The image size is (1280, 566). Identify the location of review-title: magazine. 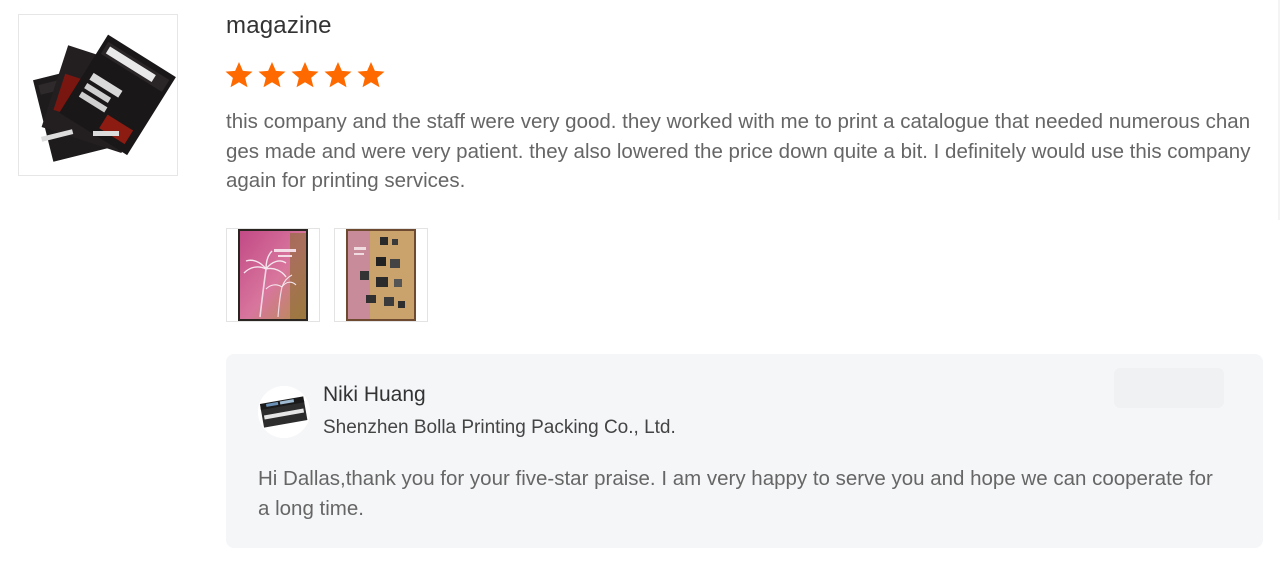
(279, 25).